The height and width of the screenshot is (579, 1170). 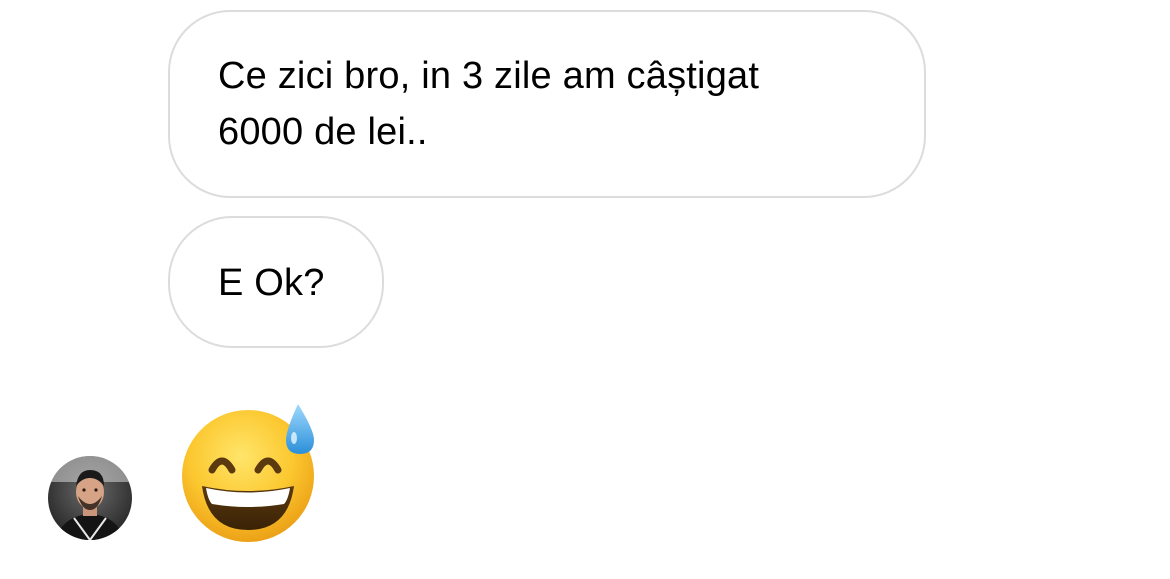 I want to click on avatar, so click(x=90, y=498).